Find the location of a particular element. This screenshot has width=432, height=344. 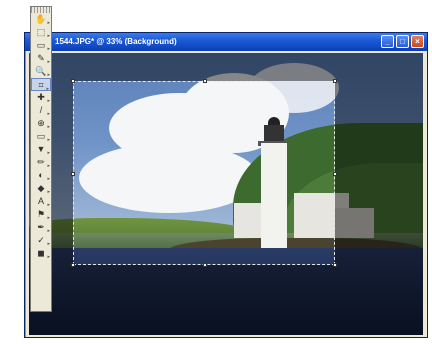

shape-icon: ◆ is located at coordinates (41, 188).